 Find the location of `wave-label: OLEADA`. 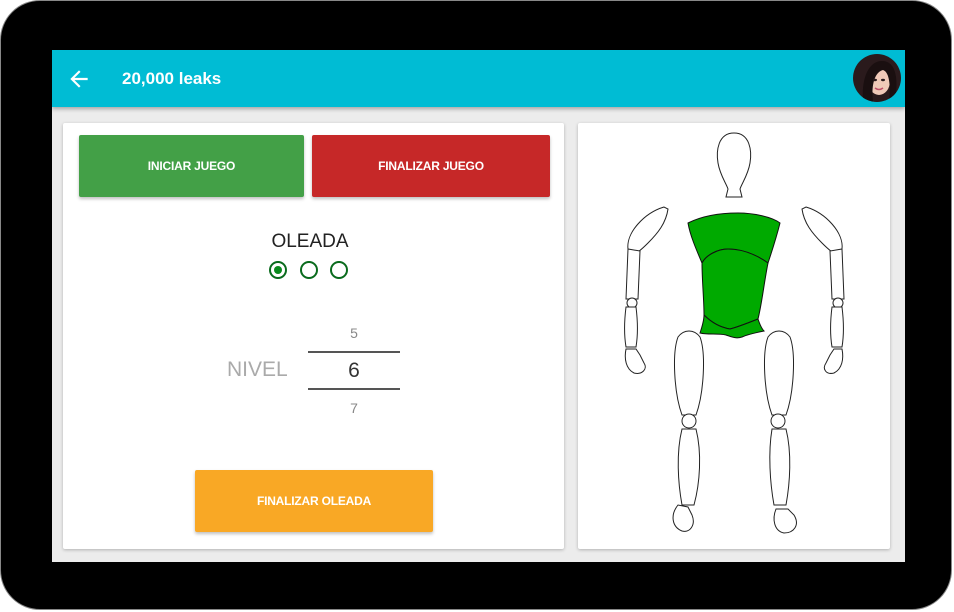

wave-label: OLEADA is located at coordinates (310, 241).